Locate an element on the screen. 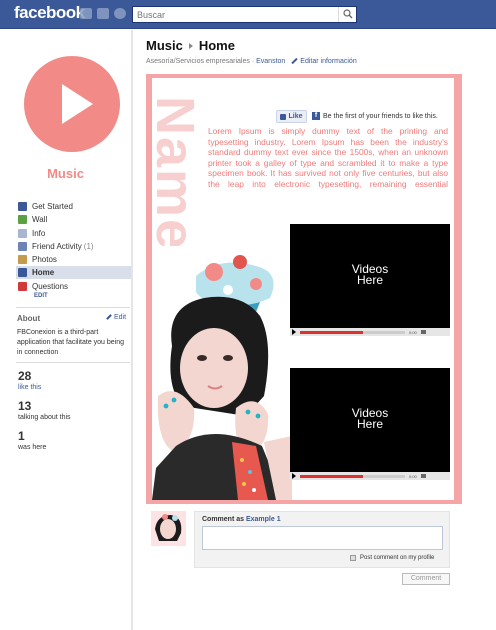  video-1-progress is located at coordinates (352, 332).